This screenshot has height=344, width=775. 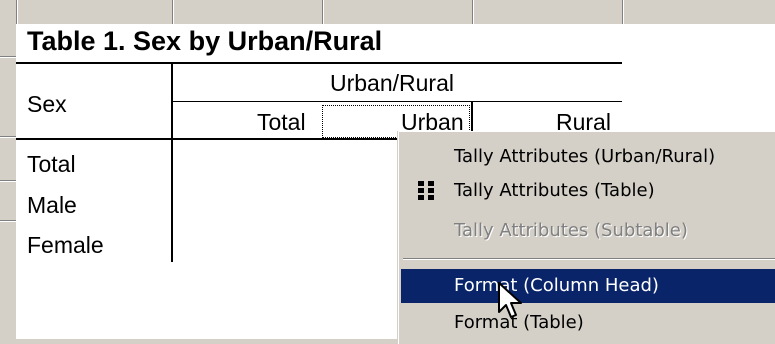 What do you see at coordinates (571, 230) in the screenshot?
I see `menu-item-label: Tally Attributes (Subtable)` at bounding box center [571, 230].